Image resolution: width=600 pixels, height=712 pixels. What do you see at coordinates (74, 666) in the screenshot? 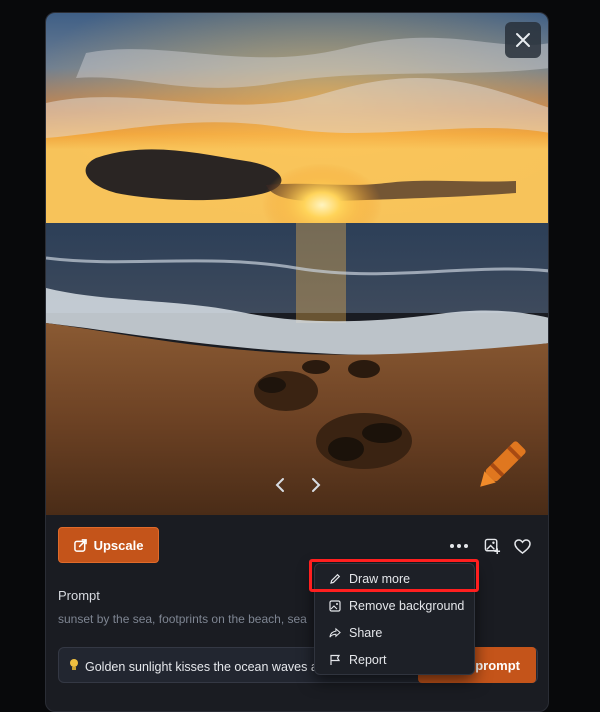
I see `lightbulb-icon` at bounding box center [74, 666].